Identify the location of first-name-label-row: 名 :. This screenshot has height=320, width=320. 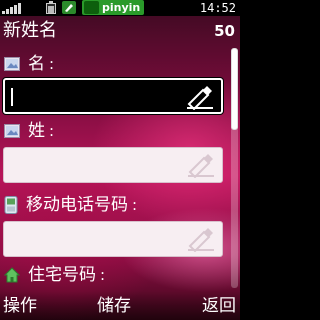
(29, 64).